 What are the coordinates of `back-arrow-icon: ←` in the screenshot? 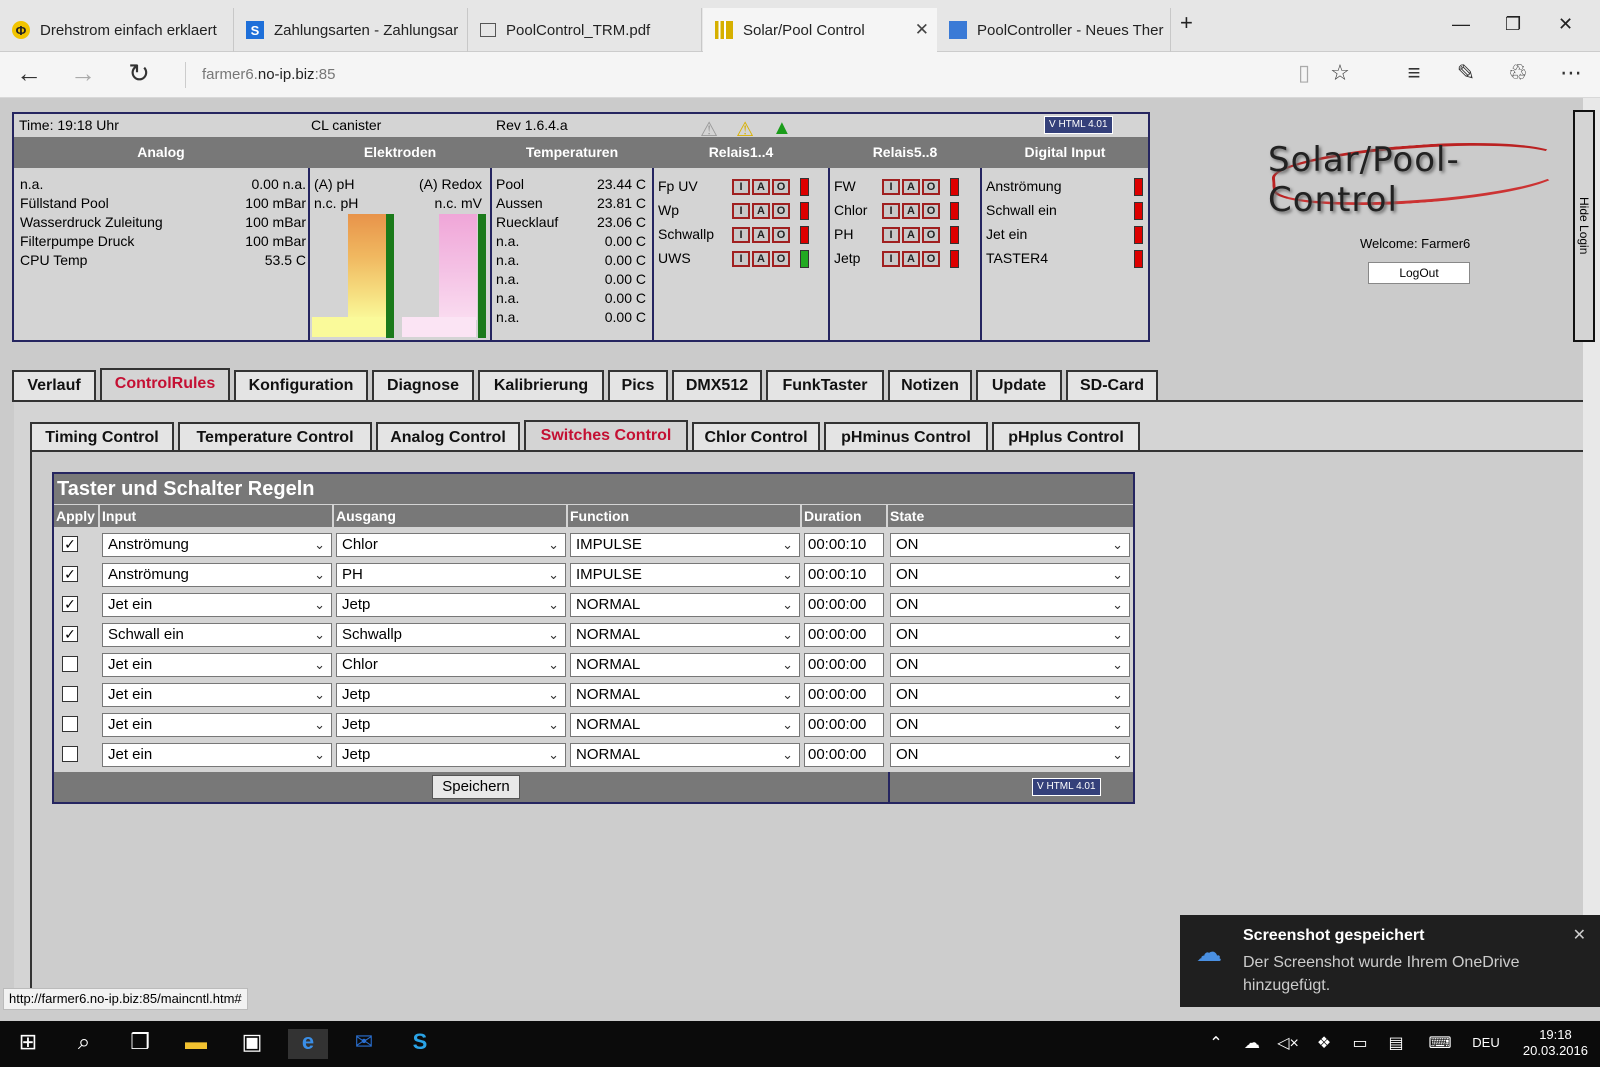 It's located at (29, 73).